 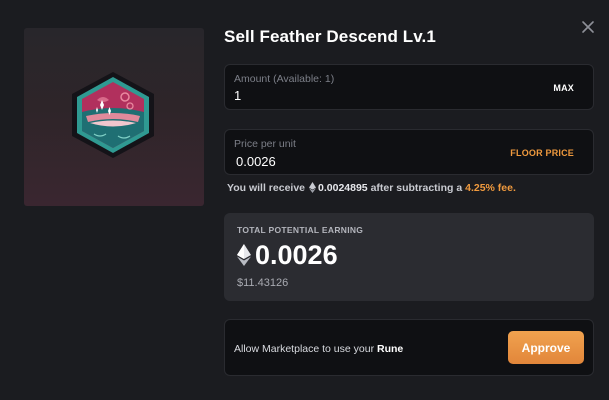 I want to click on max-button: MAX, so click(x=563, y=88).